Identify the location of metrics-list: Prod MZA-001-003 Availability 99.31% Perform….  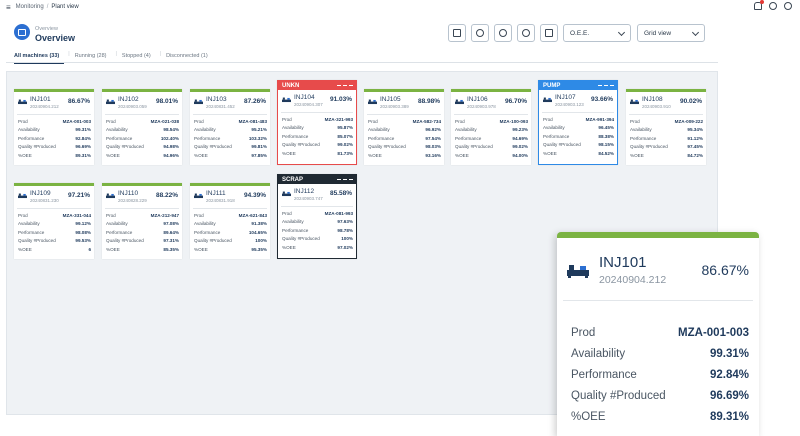
(54, 137).